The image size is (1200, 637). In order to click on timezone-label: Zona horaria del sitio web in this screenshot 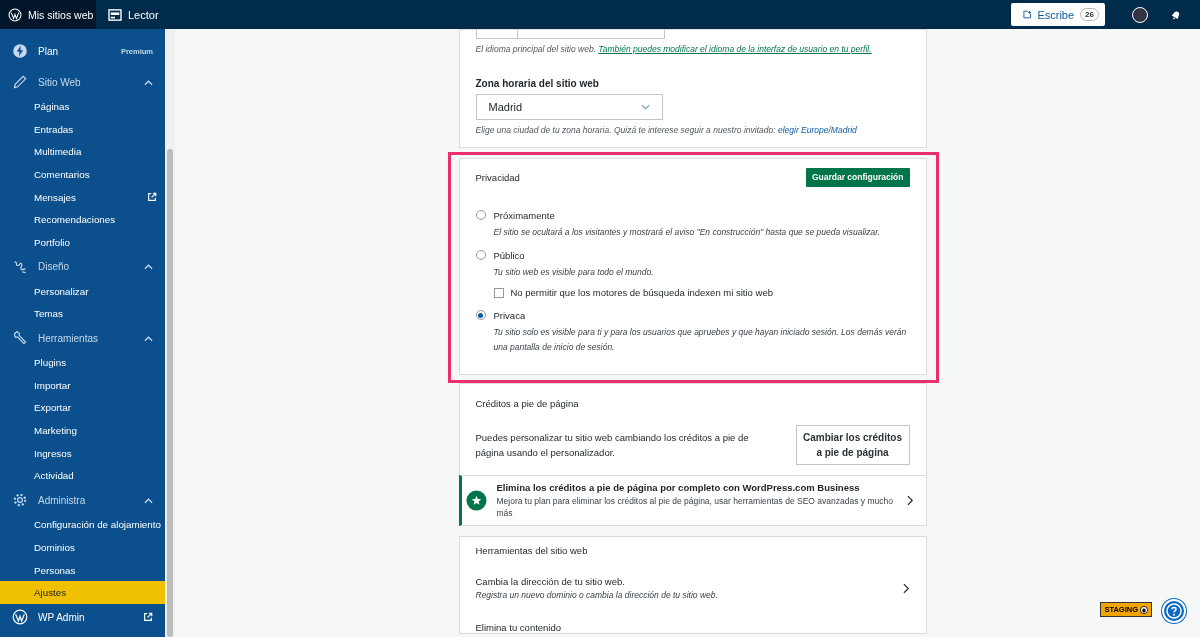, I will do `click(537, 83)`.